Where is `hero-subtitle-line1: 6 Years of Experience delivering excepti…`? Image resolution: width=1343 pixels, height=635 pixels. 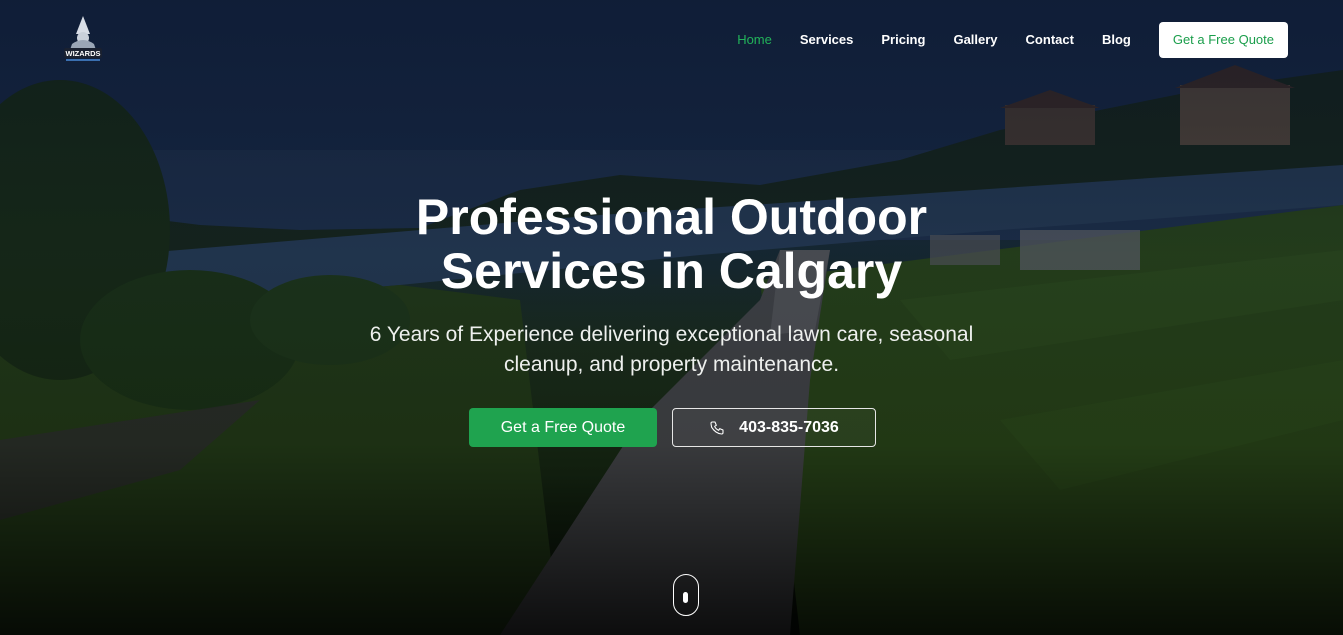
hero-subtitle-line1: 6 Years of Experience delivering excepti… is located at coordinates (671, 334).